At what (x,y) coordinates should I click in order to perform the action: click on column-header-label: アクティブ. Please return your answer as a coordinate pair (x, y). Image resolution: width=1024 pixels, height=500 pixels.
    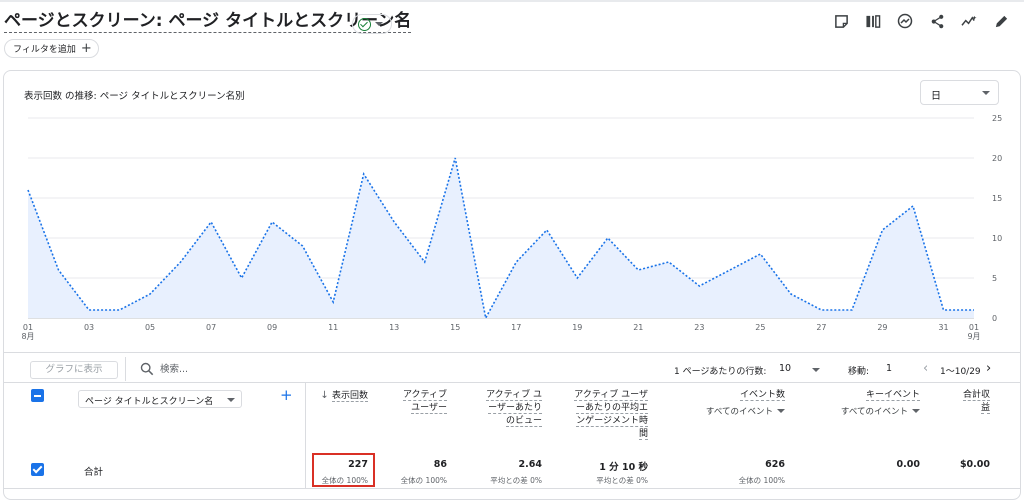
    Looking at the image, I should click on (424, 395).